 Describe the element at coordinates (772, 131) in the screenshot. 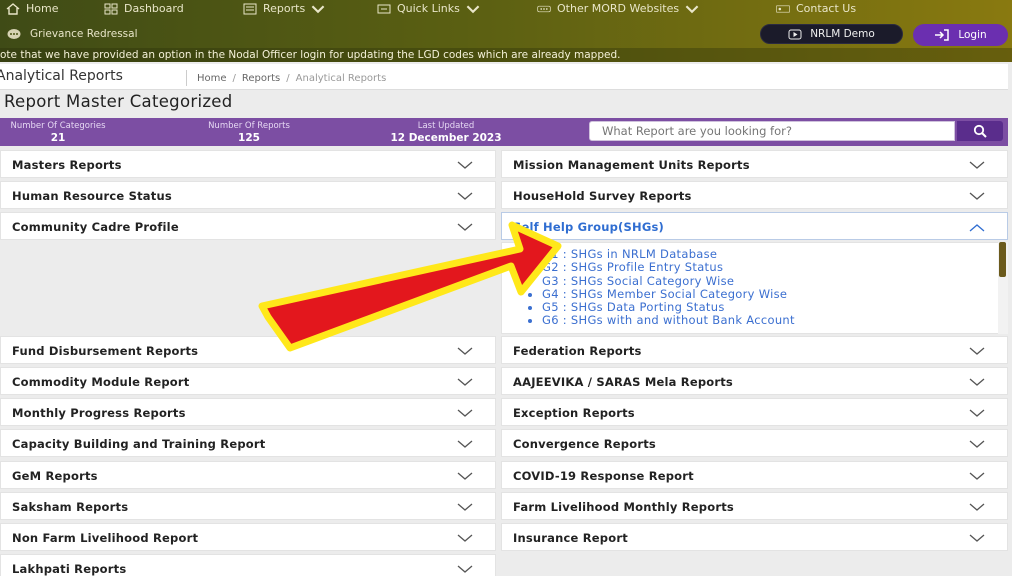

I see `report-search-input` at that location.